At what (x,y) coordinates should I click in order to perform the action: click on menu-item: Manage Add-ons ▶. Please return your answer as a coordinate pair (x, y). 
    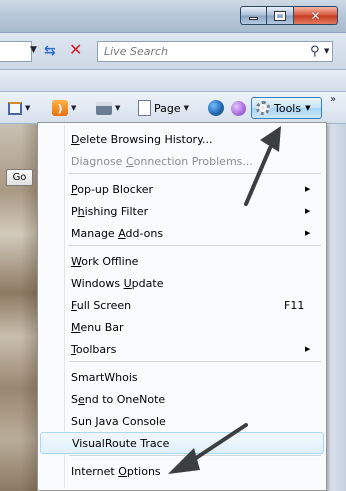
    Looking at the image, I should click on (182, 233).